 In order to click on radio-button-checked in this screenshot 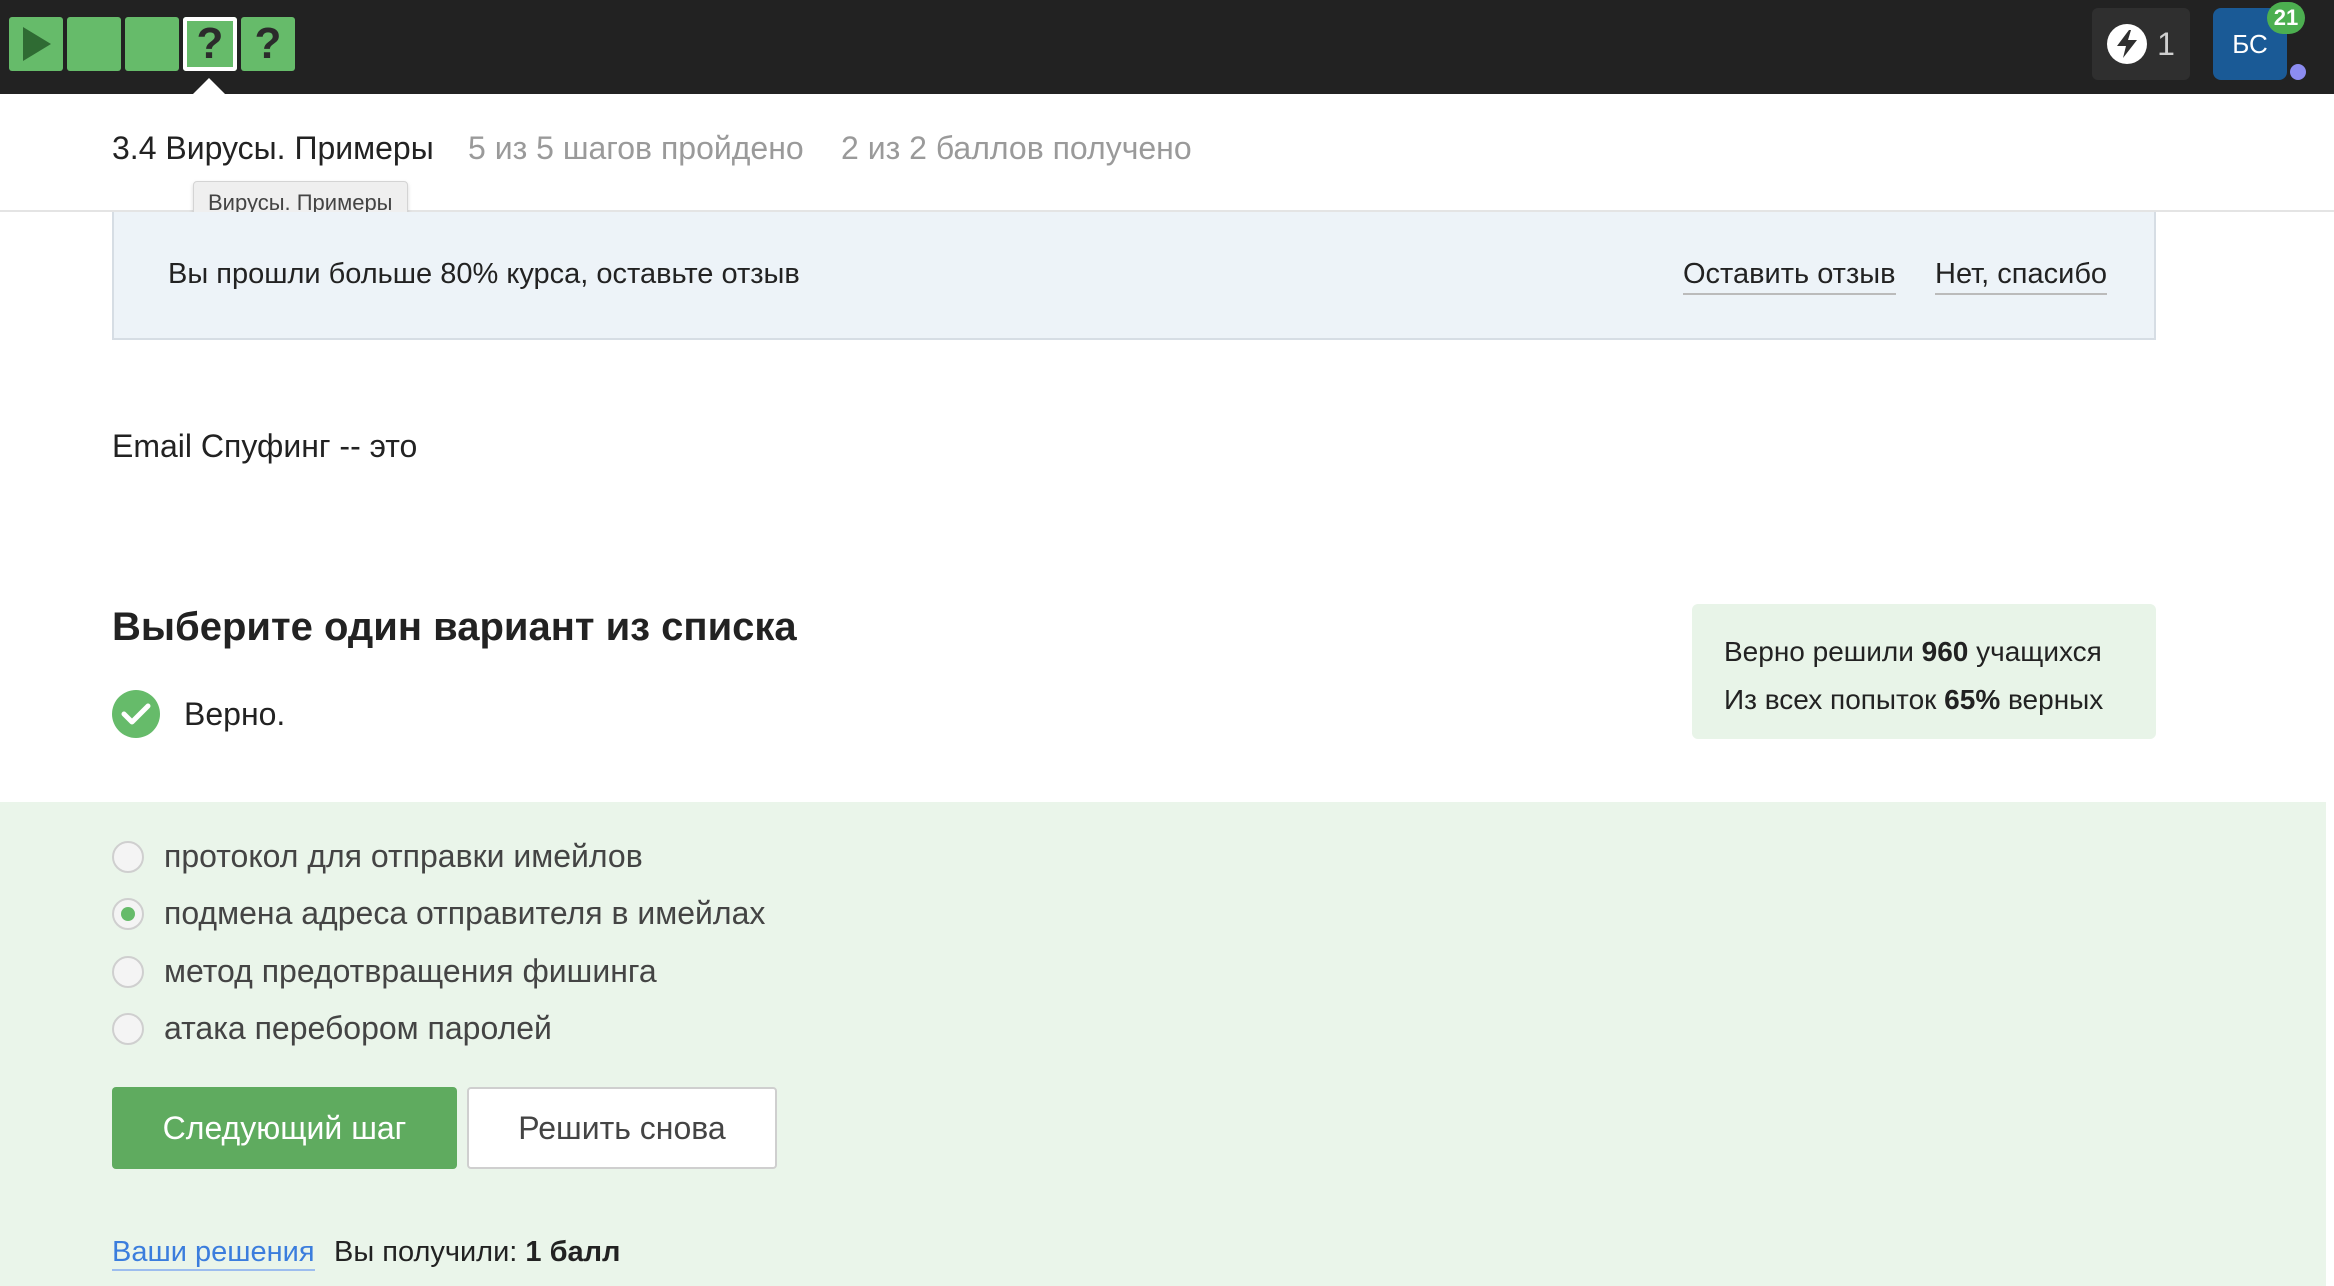, I will do `click(128, 913)`.